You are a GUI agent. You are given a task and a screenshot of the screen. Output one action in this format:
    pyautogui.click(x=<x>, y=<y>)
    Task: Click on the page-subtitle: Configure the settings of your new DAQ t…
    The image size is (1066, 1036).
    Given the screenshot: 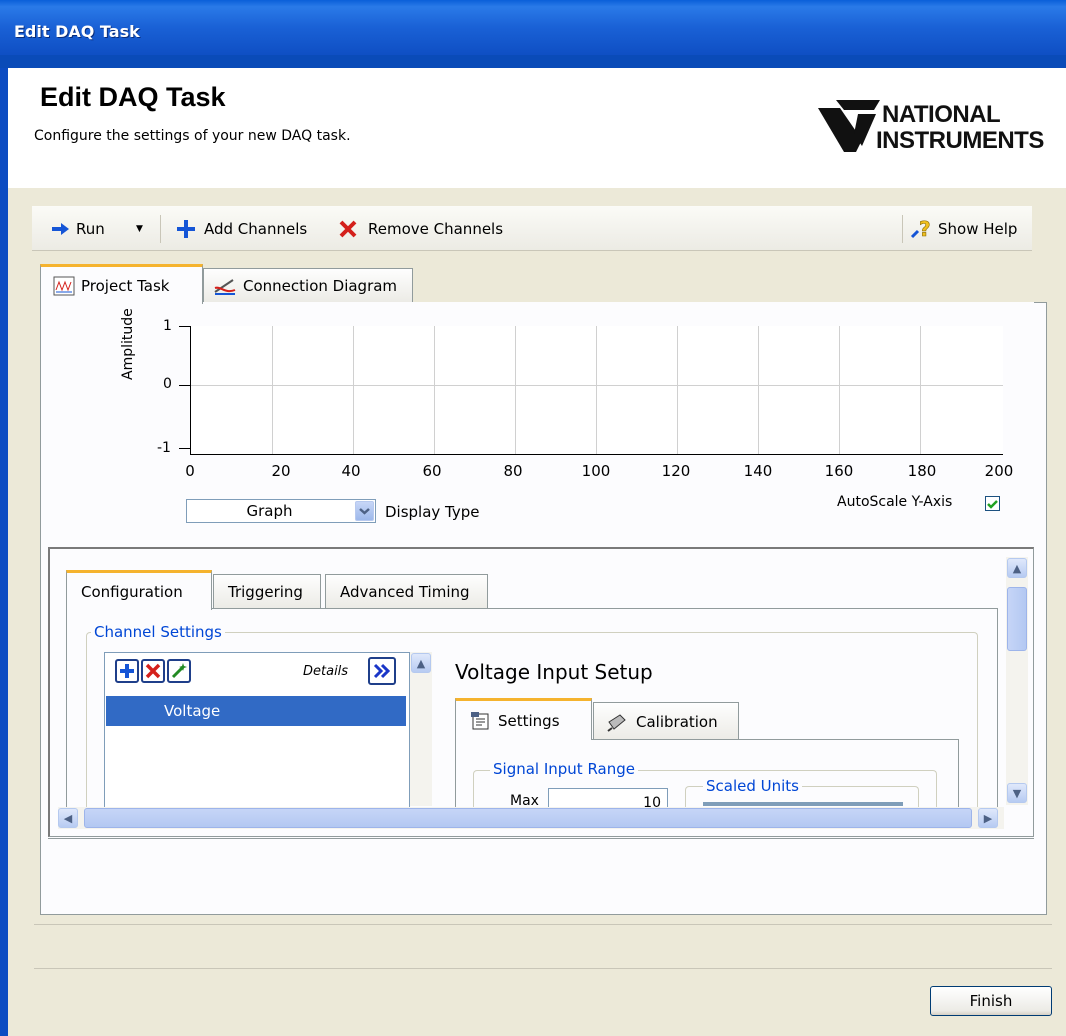 What is the action you would take?
    pyautogui.click(x=192, y=136)
    